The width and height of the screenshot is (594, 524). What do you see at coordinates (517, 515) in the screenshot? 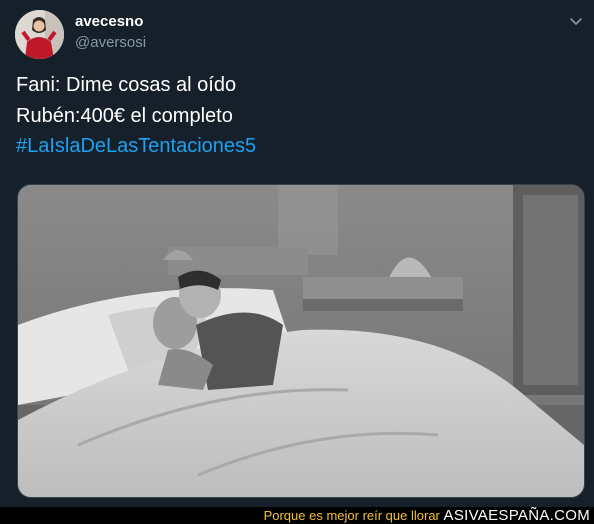
I see `footer-brand: ASIVAESPAÑA.COM` at bounding box center [517, 515].